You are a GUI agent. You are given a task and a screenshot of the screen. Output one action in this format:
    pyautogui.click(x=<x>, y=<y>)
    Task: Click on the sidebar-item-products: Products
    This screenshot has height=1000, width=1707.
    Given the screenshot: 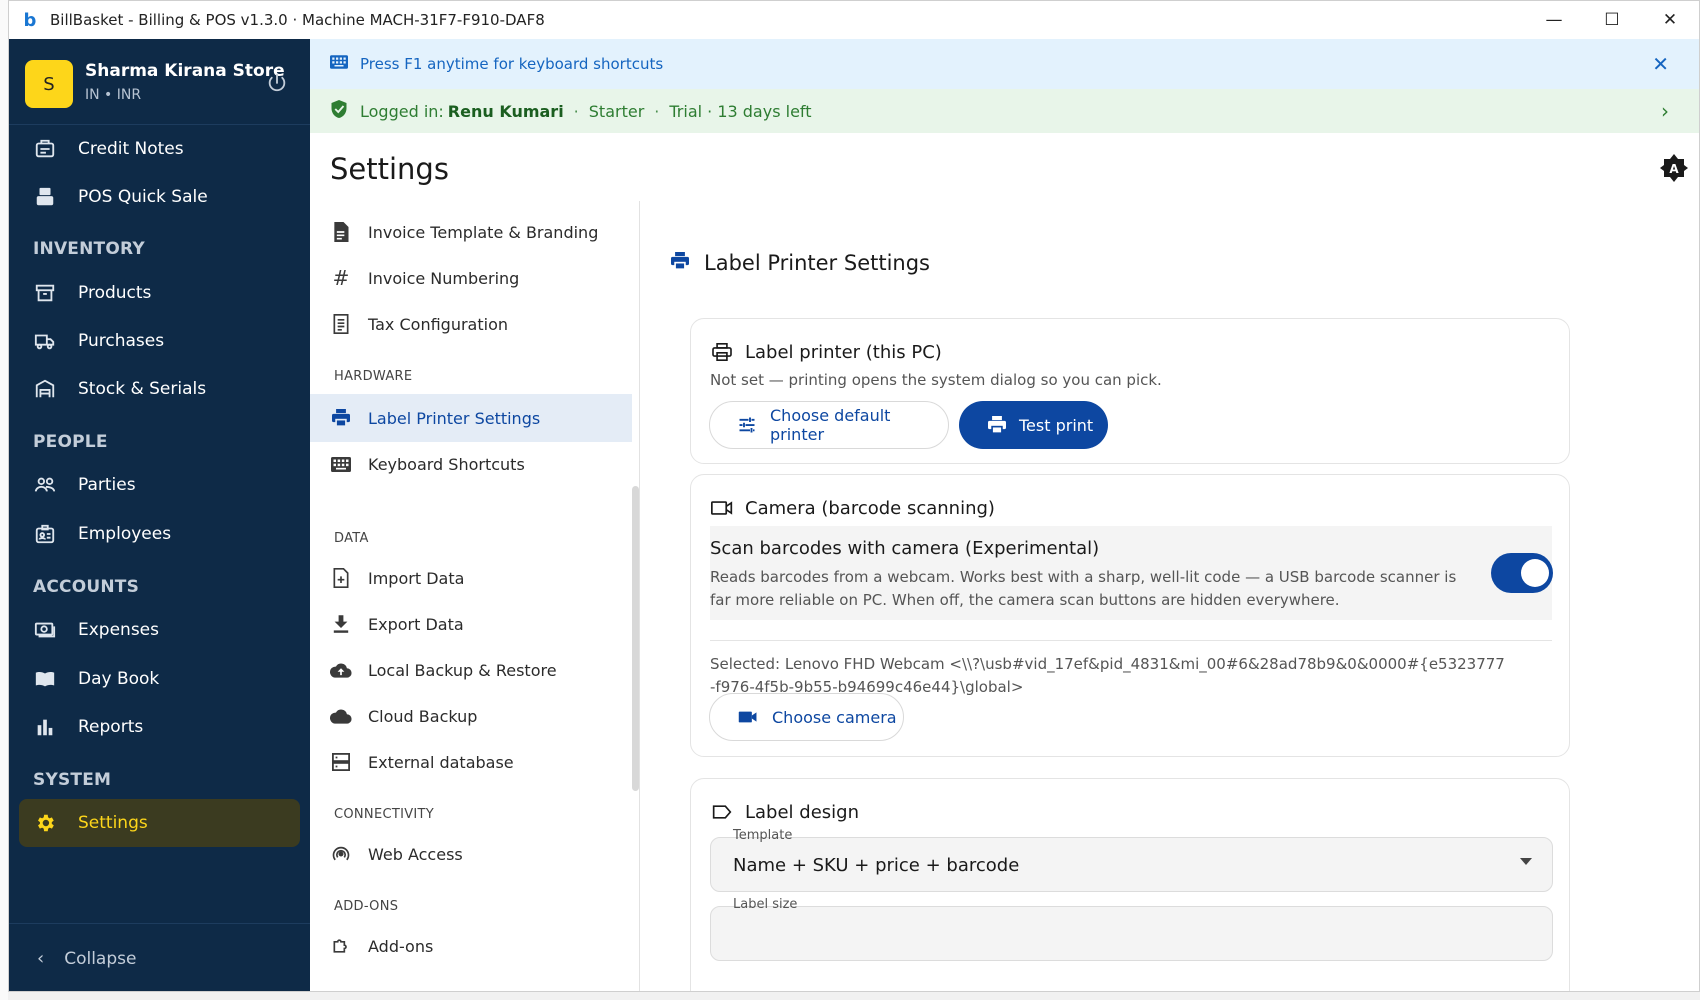 What is the action you would take?
    pyautogui.click(x=159, y=293)
    